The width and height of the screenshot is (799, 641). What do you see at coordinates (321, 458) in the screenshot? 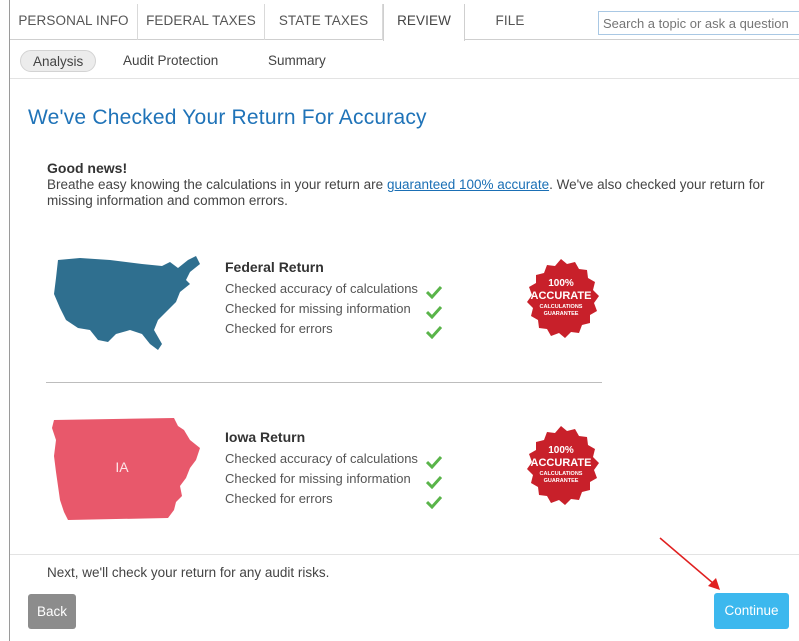
I see `iowa-check-calculations: Checked accuracy of calculations` at bounding box center [321, 458].